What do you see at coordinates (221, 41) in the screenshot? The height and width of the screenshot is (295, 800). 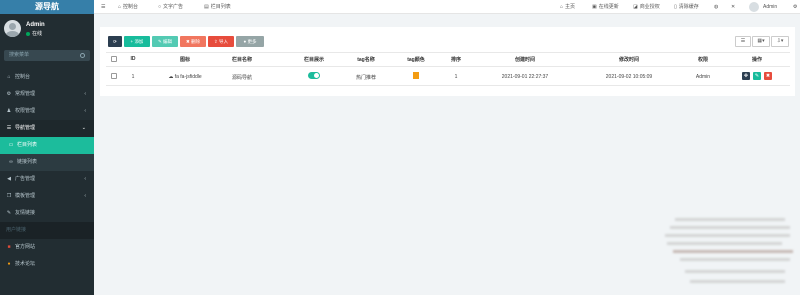 I see `import-button: ⇪ 导入` at bounding box center [221, 41].